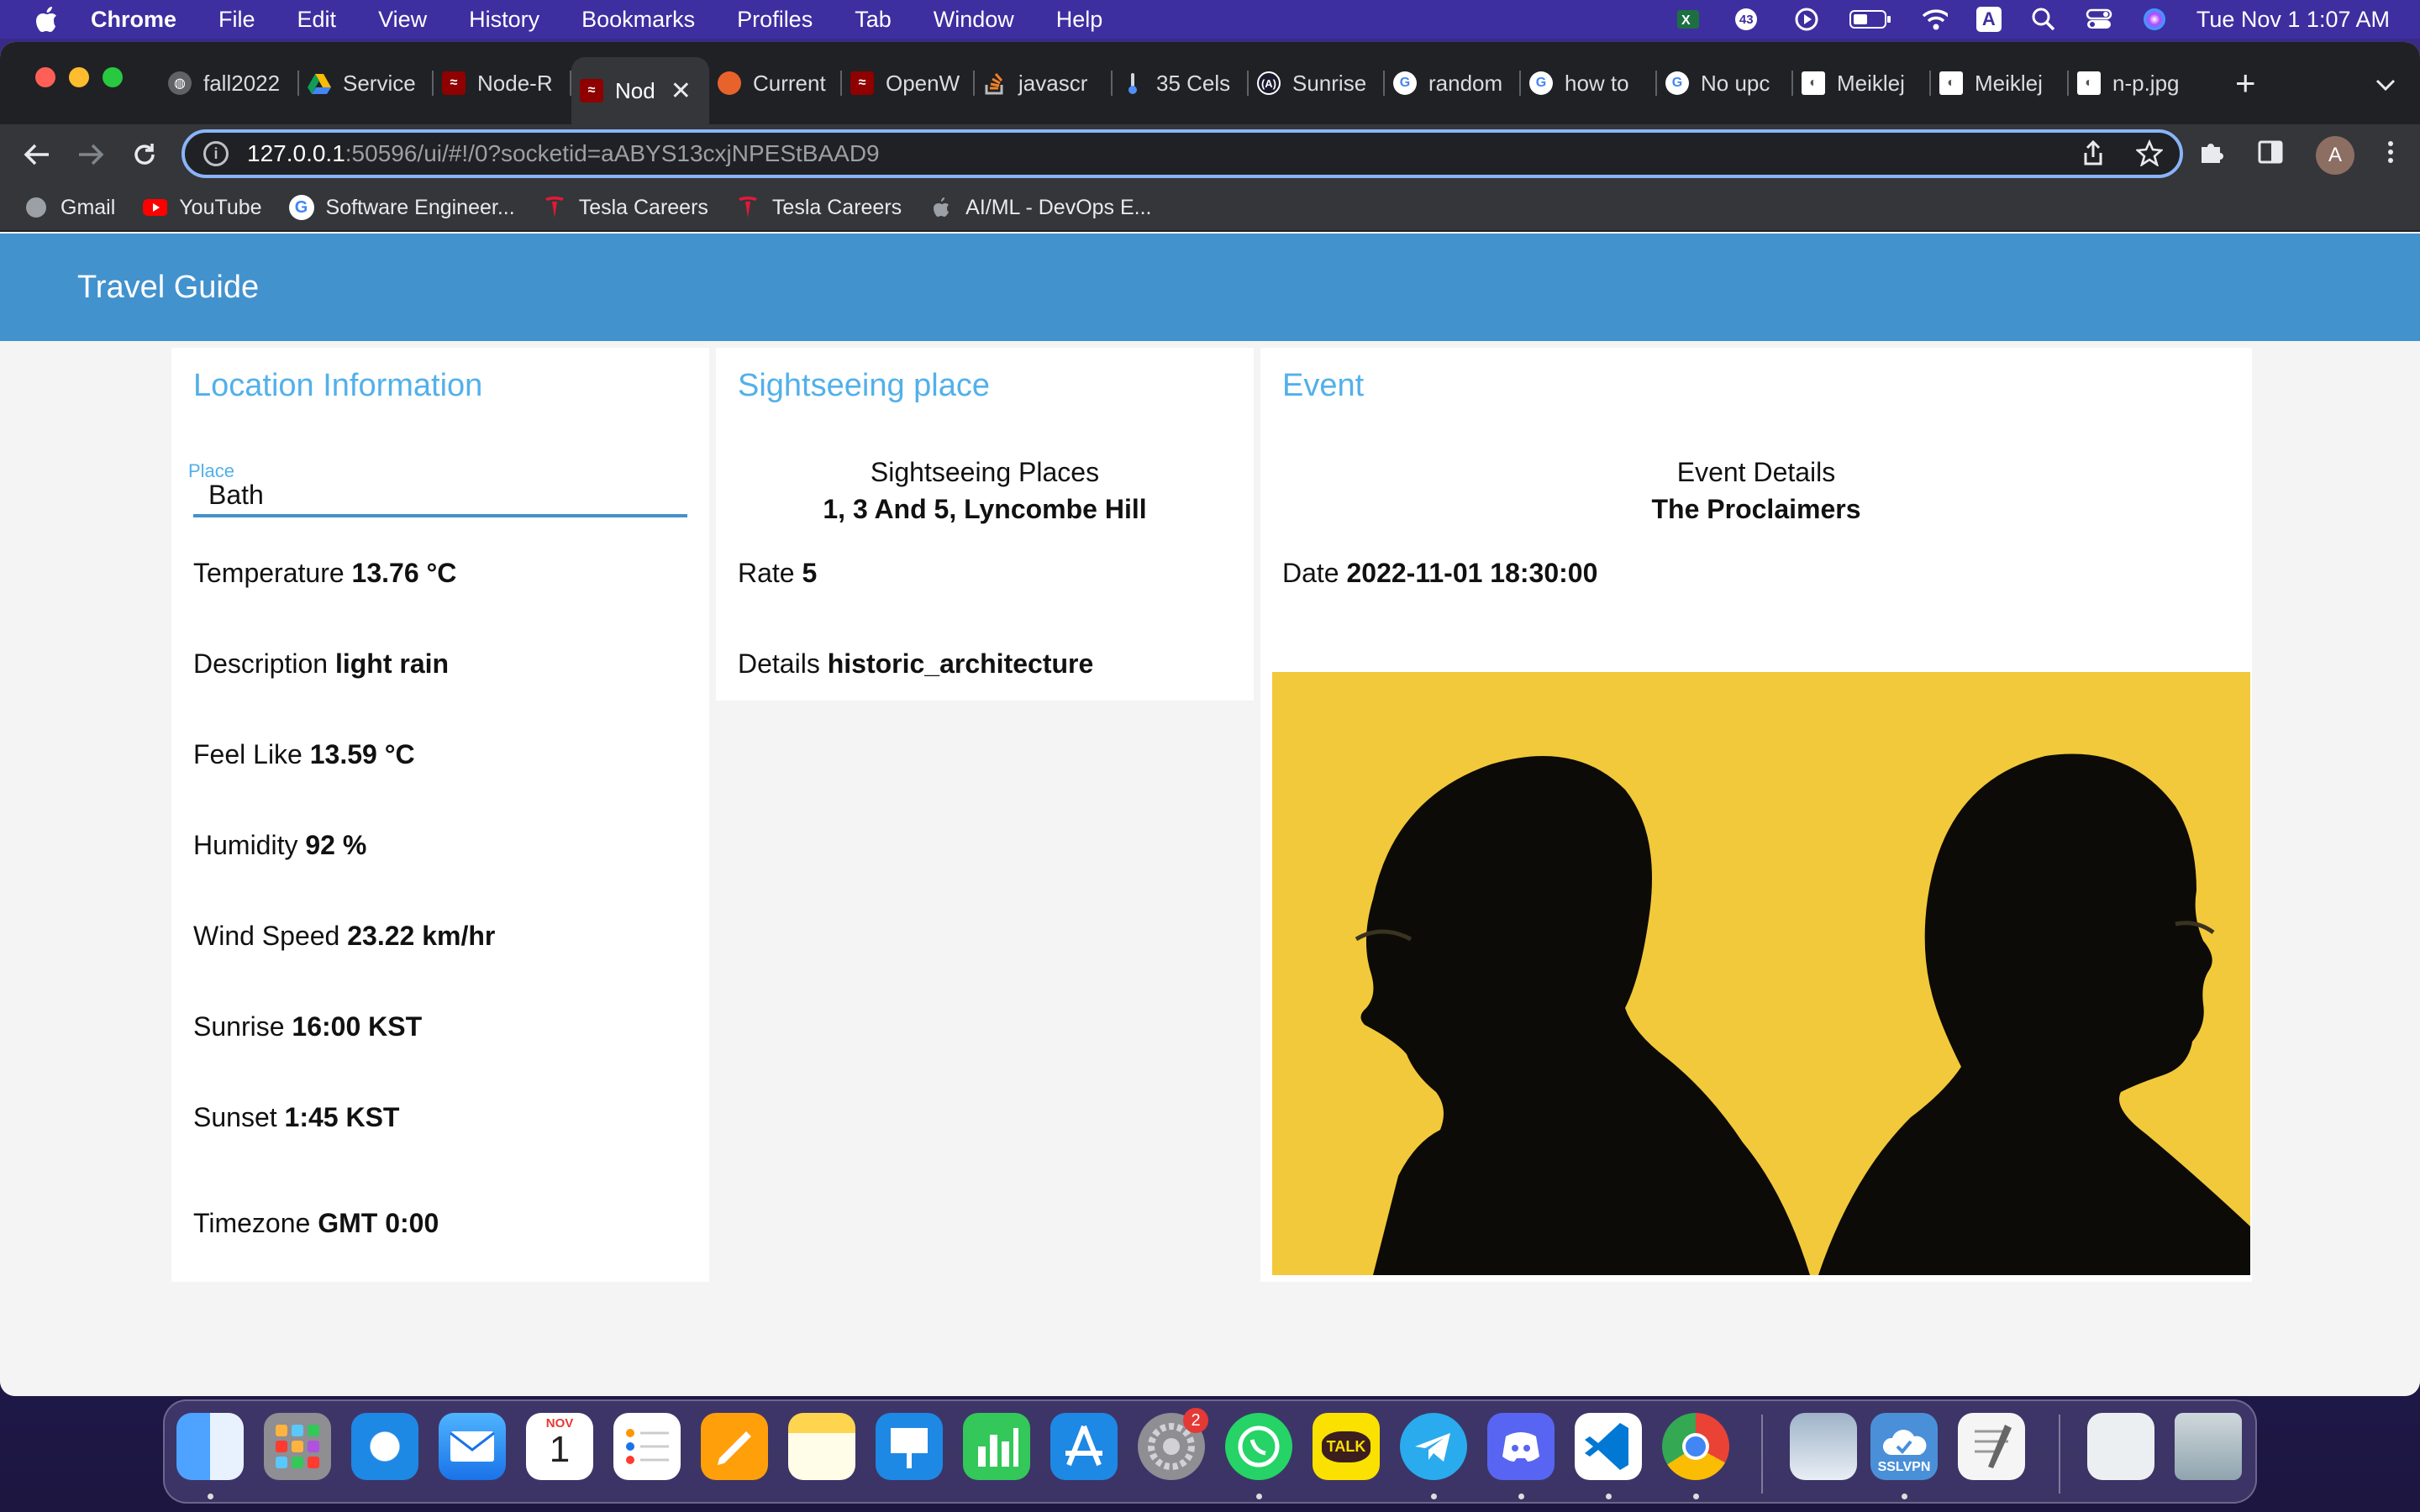 Image resolution: width=2420 pixels, height=1512 pixels. Describe the element at coordinates (252, 1223) in the screenshot. I see `timezone-label: Timezone` at that location.